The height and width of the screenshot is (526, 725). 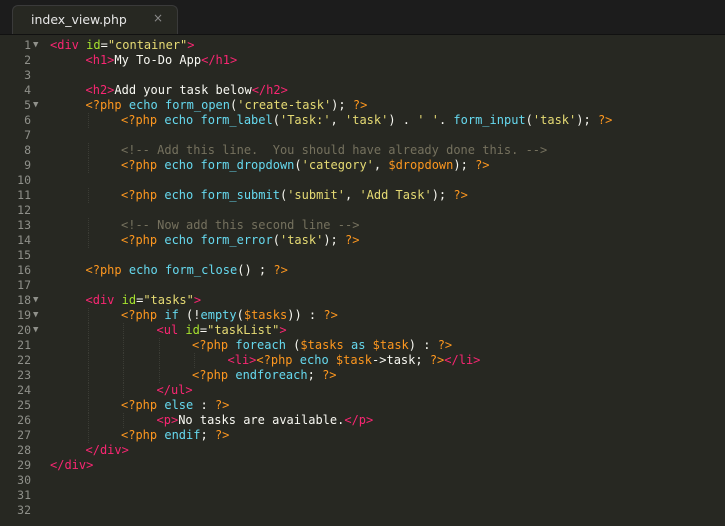 What do you see at coordinates (489, 120) in the screenshot?
I see `code-token: form_input` at bounding box center [489, 120].